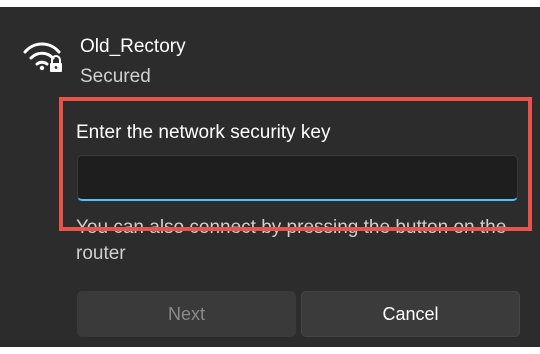 This screenshot has width=540, height=354. What do you see at coordinates (115, 76) in the screenshot?
I see `network-security-status: Secured` at bounding box center [115, 76].